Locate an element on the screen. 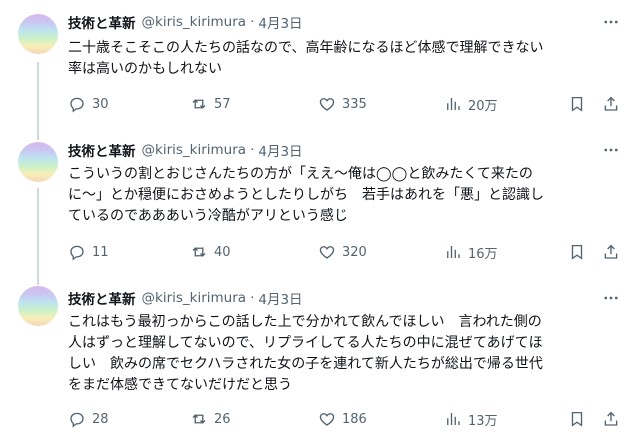 This screenshot has height=443, width=640. reply-count: 30 is located at coordinates (100, 104).